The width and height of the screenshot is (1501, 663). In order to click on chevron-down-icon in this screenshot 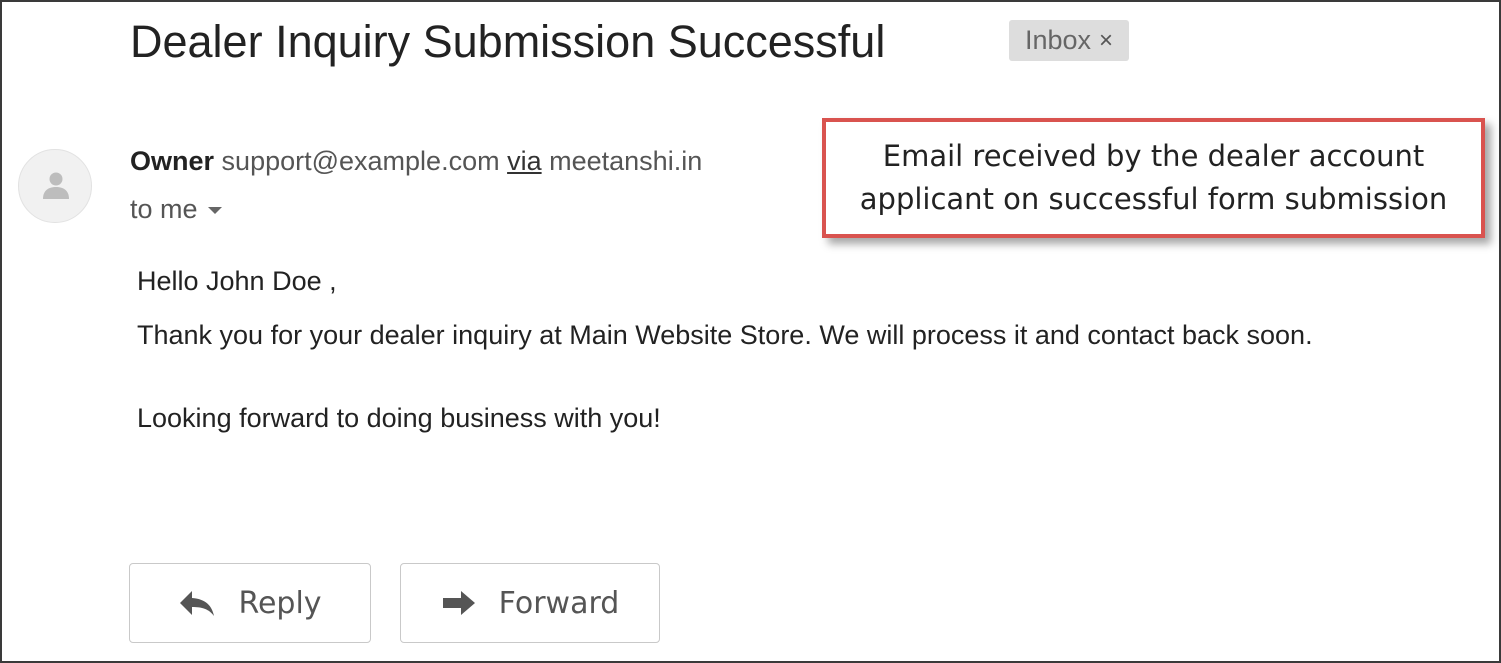, I will do `click(214, 211)`.